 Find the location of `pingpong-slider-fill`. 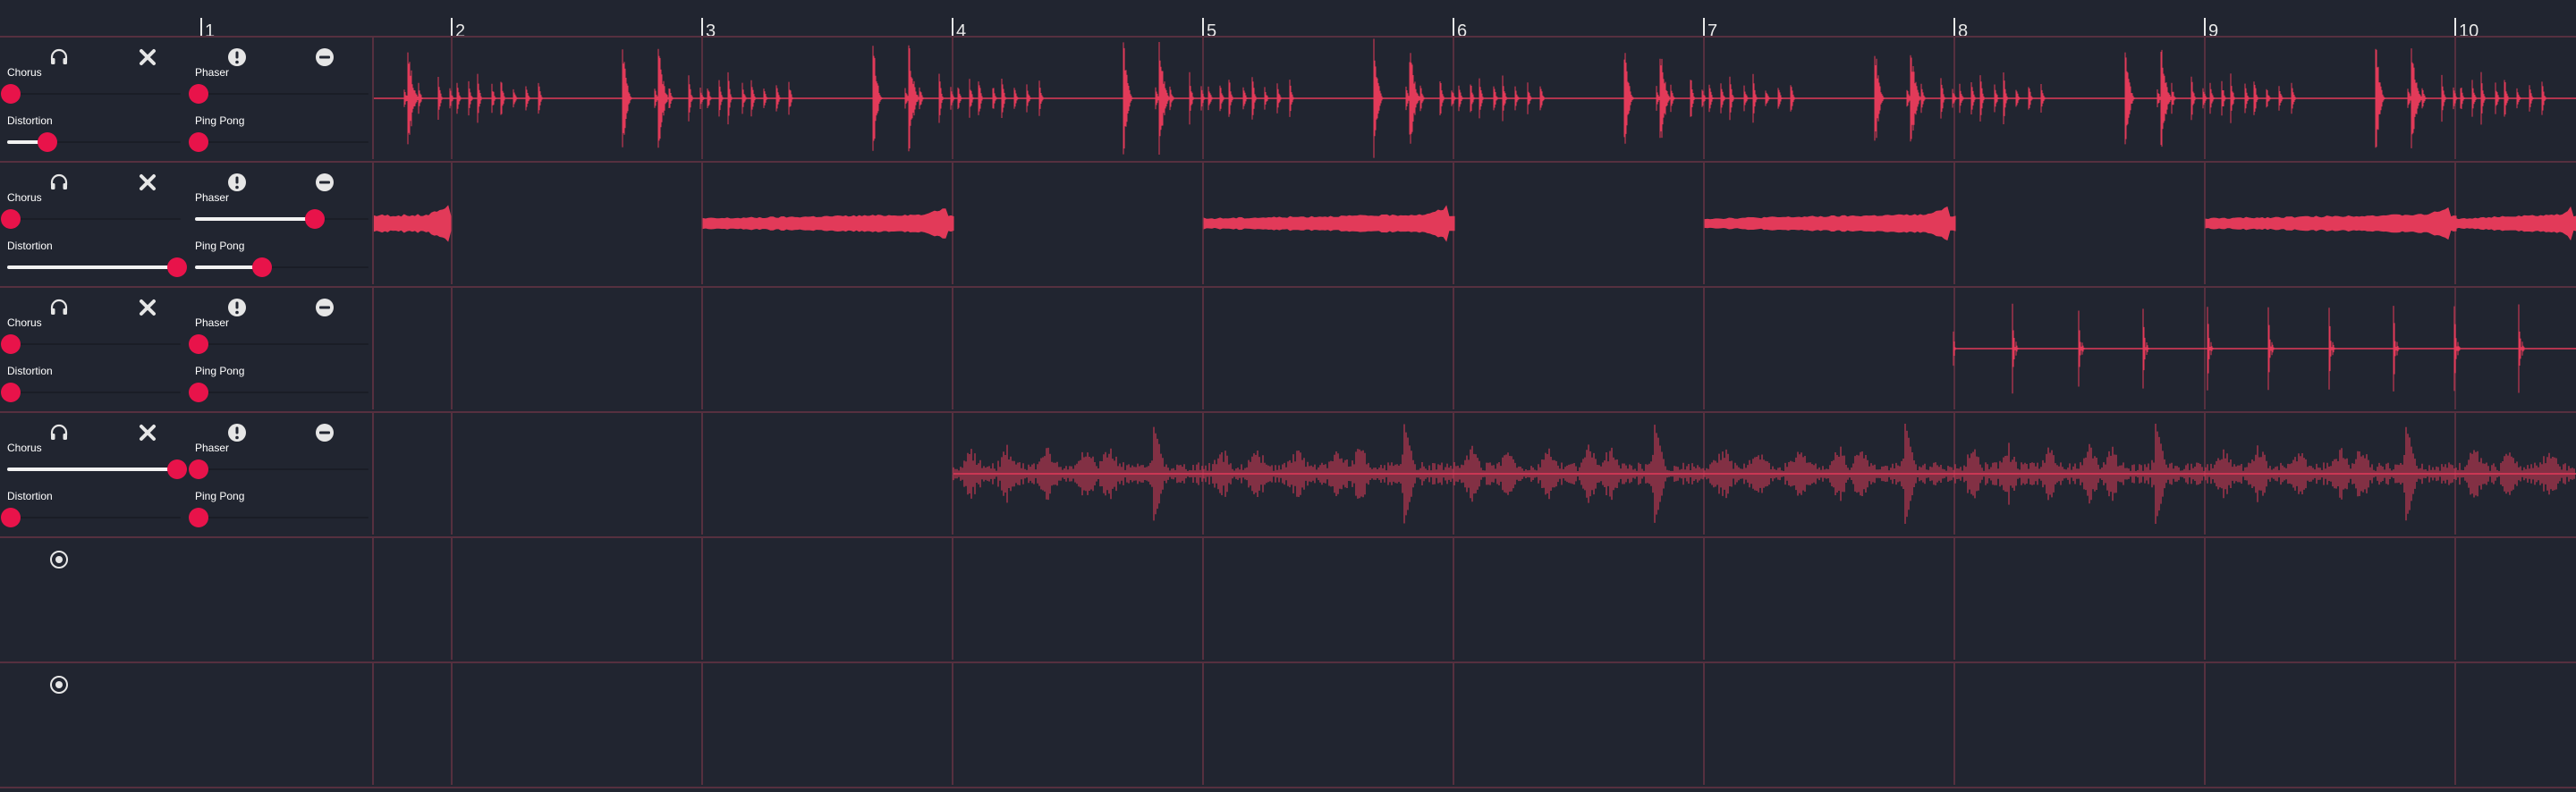

pingpong-slider-fill is located at coordinates (226, 267).